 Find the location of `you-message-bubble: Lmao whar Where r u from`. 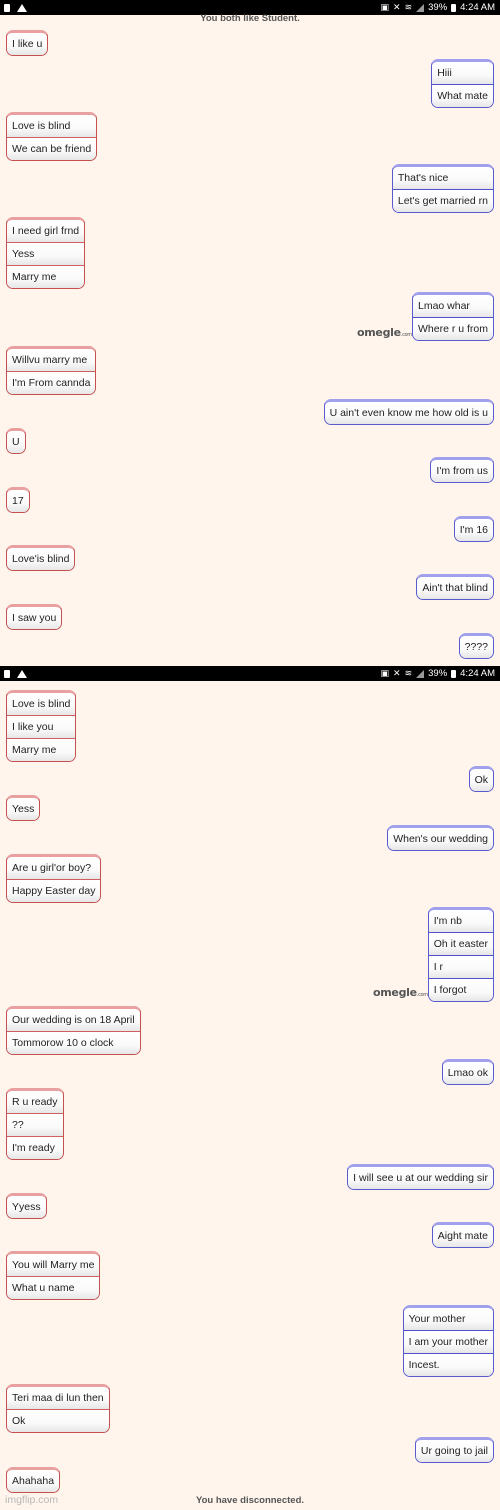

you-message-bubble: Lmao whar Where r u from is located at coordinates (452, 316).